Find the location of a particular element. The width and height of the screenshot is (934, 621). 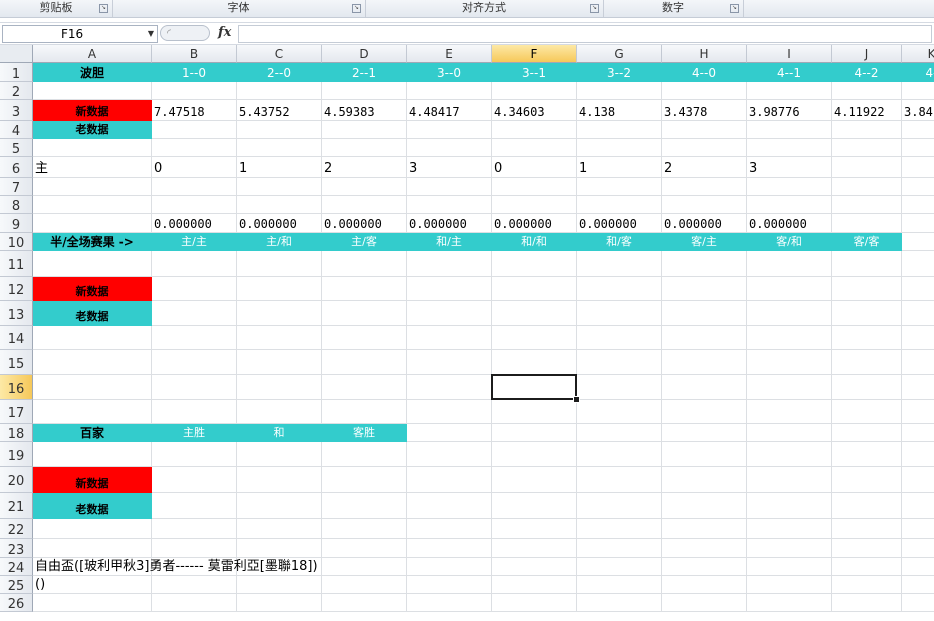

cell-c18: 和 is located at coordinates (279, 433).